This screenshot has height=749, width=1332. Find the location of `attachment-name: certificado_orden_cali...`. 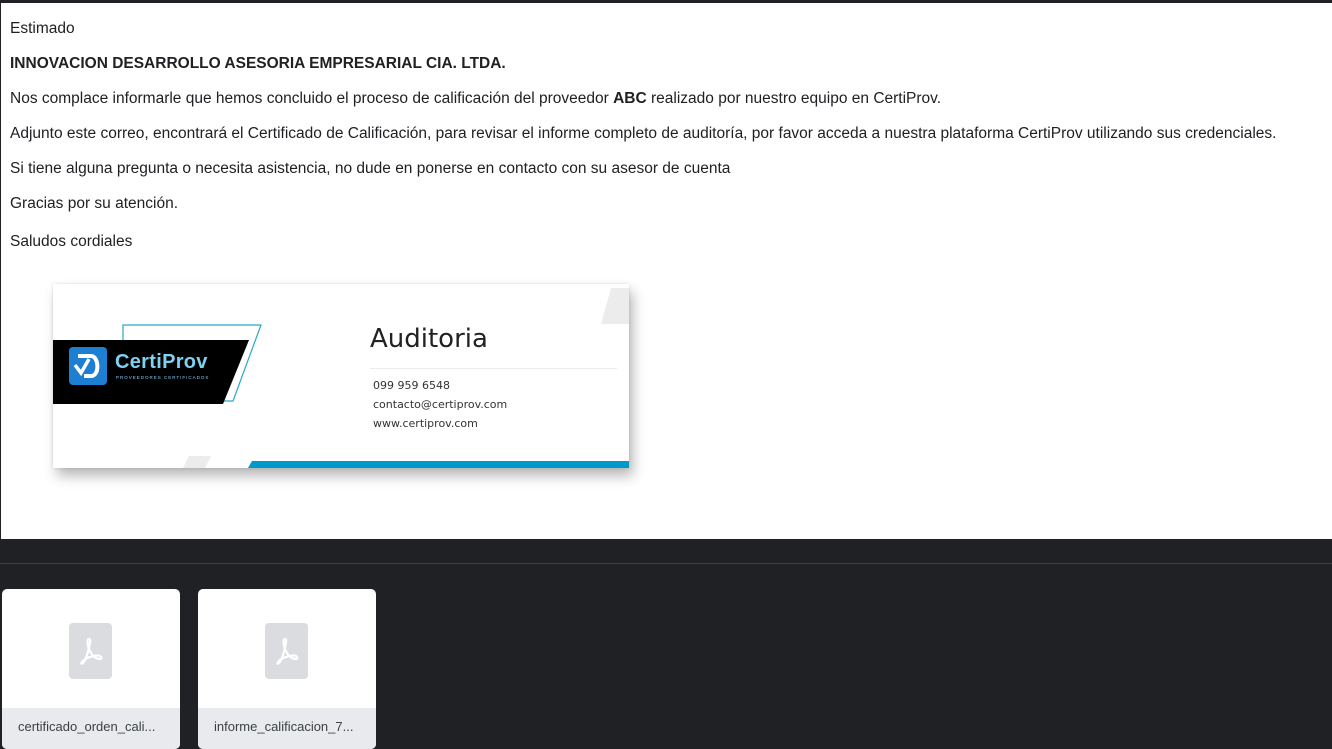

attachment-name: certificado_orden_cali... is located at coordinates (87, 726).